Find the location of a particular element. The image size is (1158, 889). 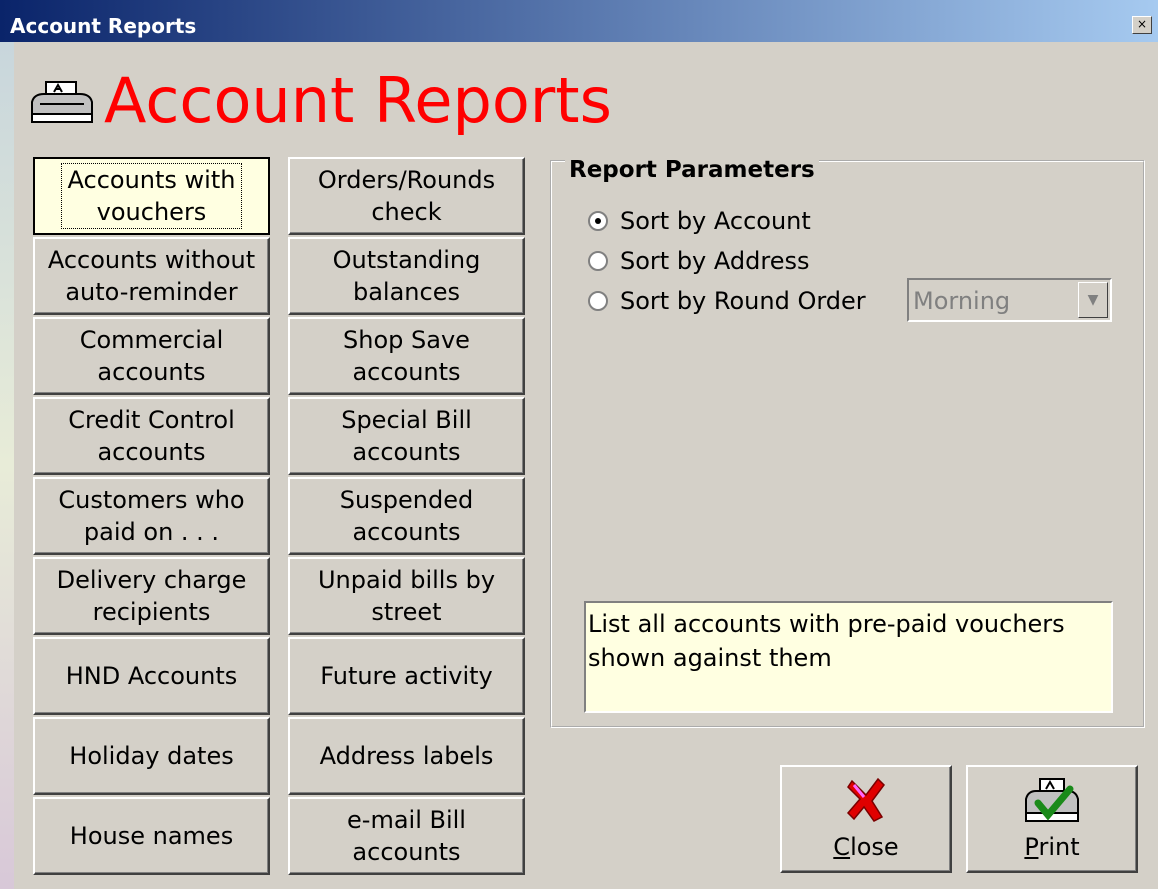

report-button-holiday-dates: Holiday dates is located at coordinates (151, 756).